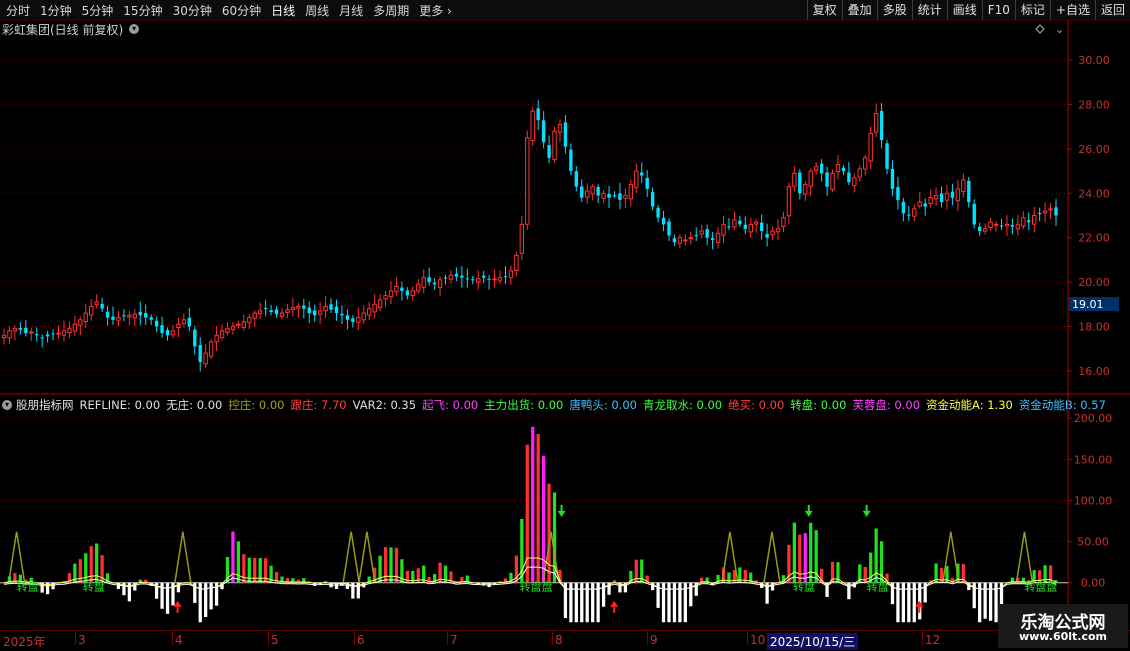  I want to click on date-tick, so click(747, 638).